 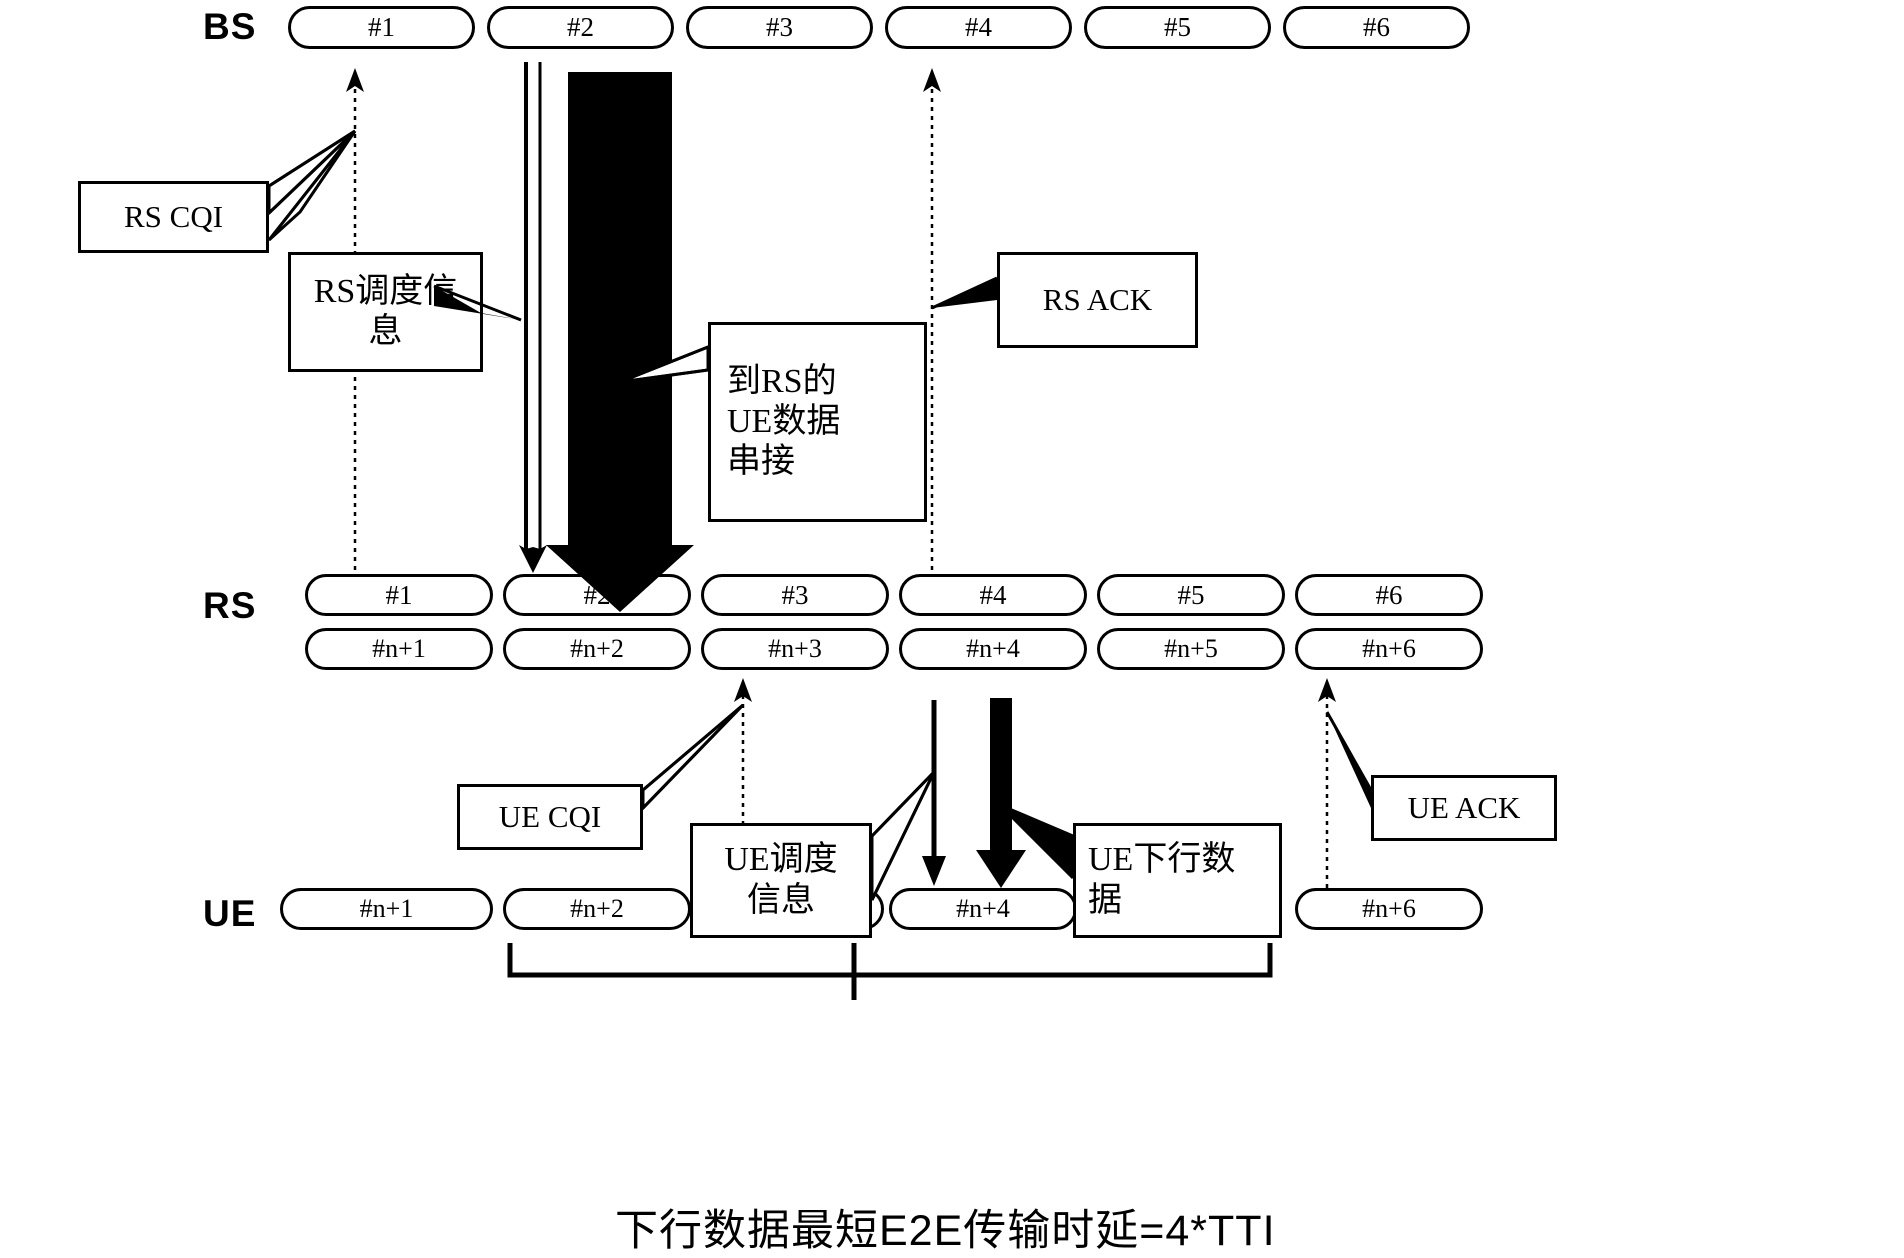 What do you see at coordinates (761, 462) in the screenshot?
I see `callout-ue-data-concat-line3: 串接` at bounding box center [761, 462].